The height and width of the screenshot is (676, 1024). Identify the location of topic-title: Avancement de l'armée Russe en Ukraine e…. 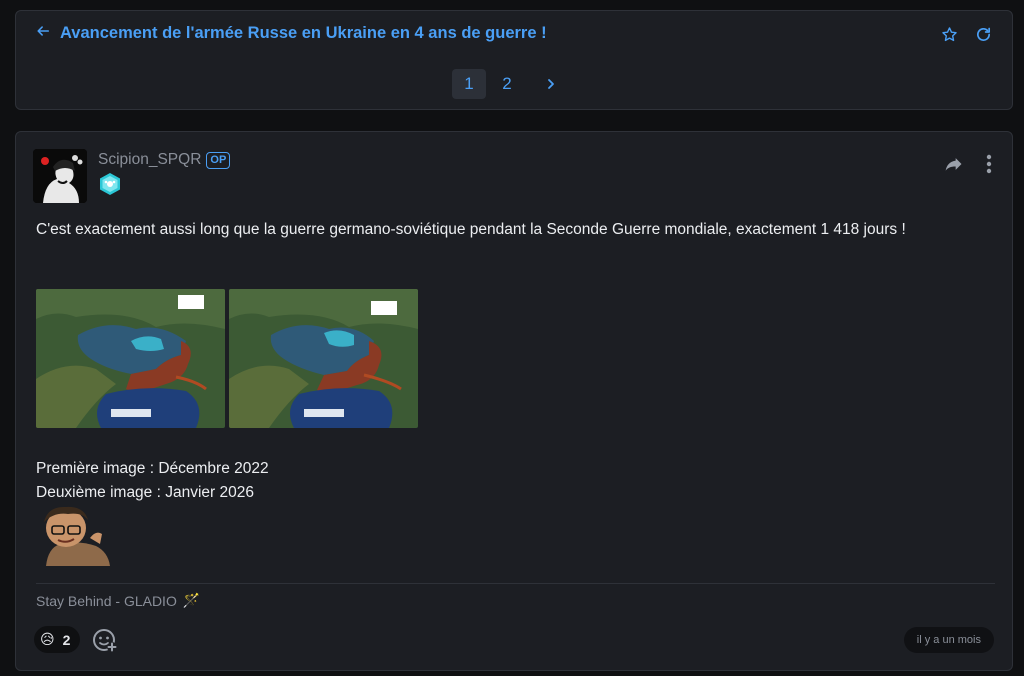
(303, 33).